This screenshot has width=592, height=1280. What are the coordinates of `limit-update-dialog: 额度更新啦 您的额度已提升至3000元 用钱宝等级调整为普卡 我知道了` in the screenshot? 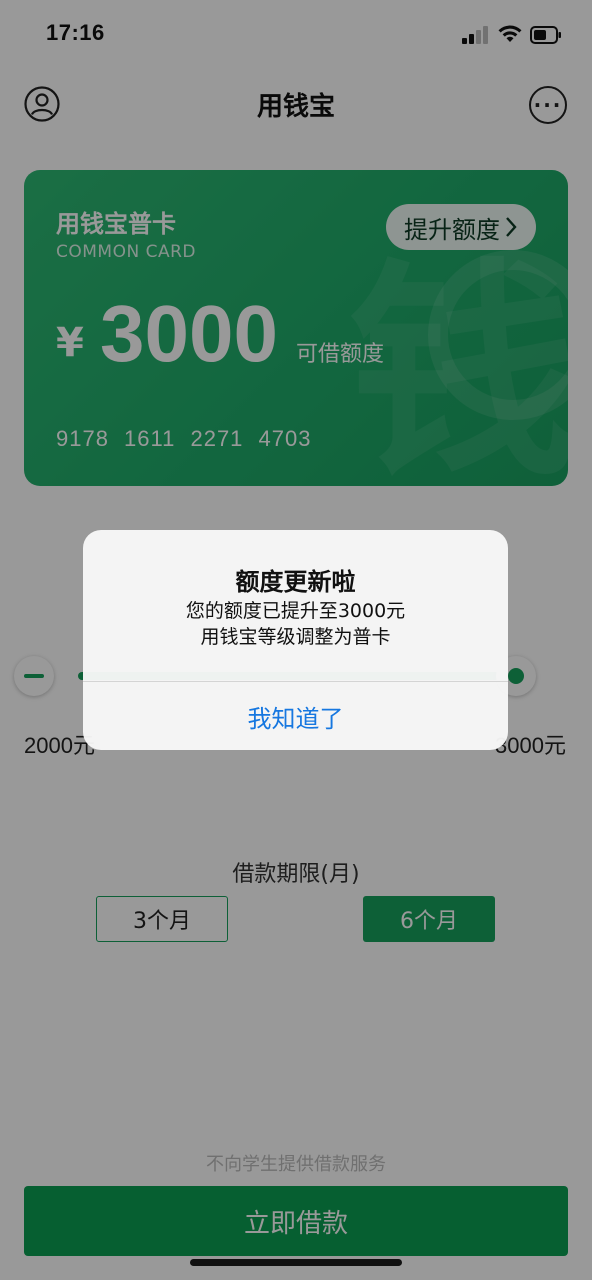 It's located at (295, 640).